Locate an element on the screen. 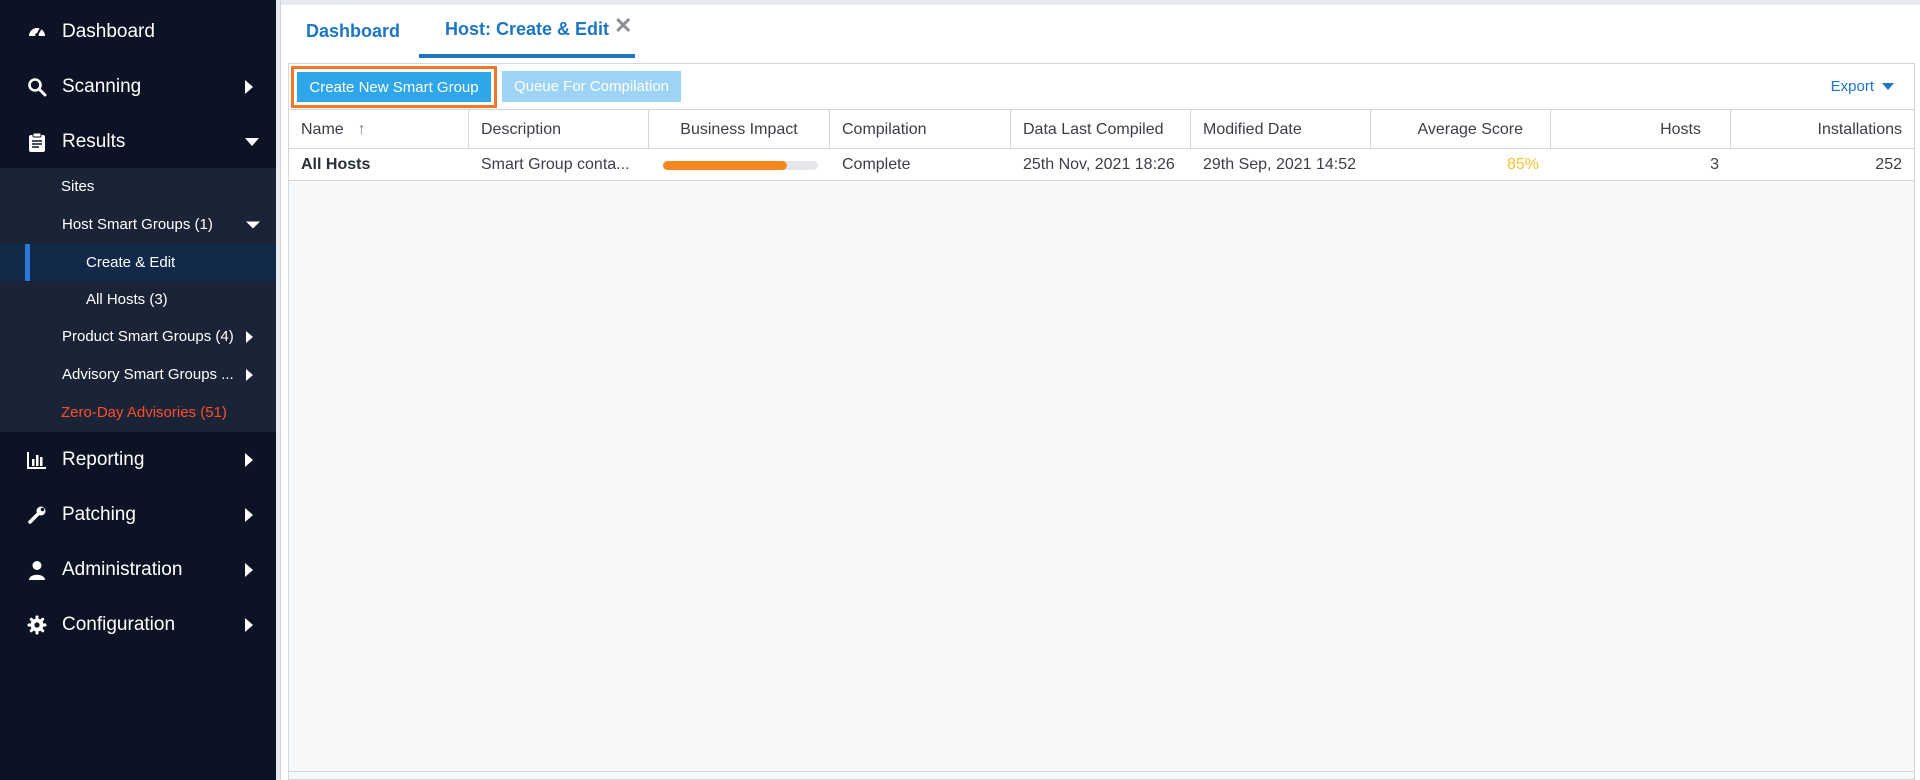  gauge-icon is located at coordinates (37, 32).